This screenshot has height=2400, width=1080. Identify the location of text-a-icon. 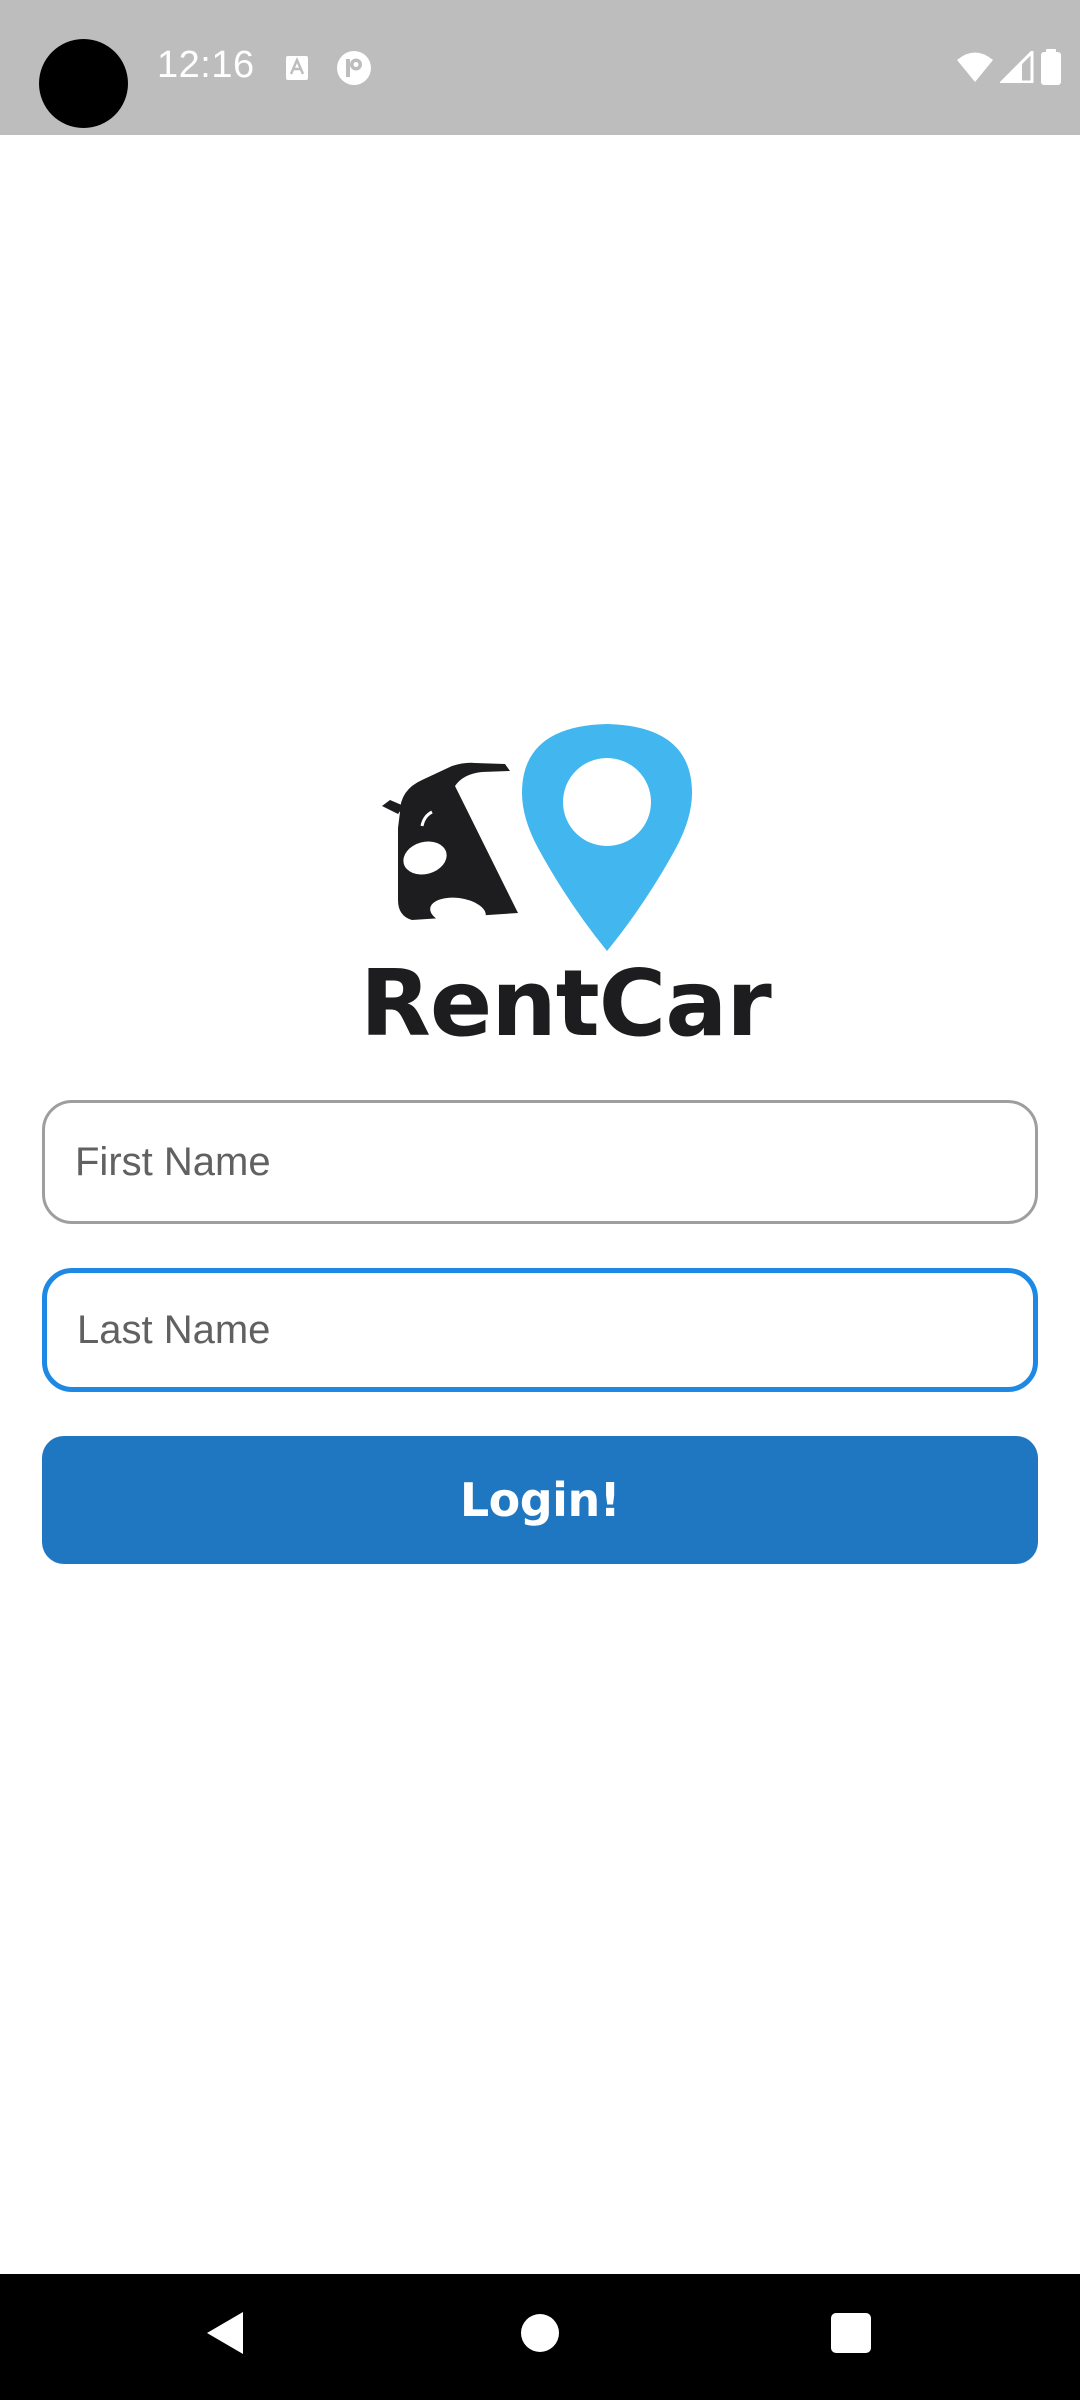
(297, 68).